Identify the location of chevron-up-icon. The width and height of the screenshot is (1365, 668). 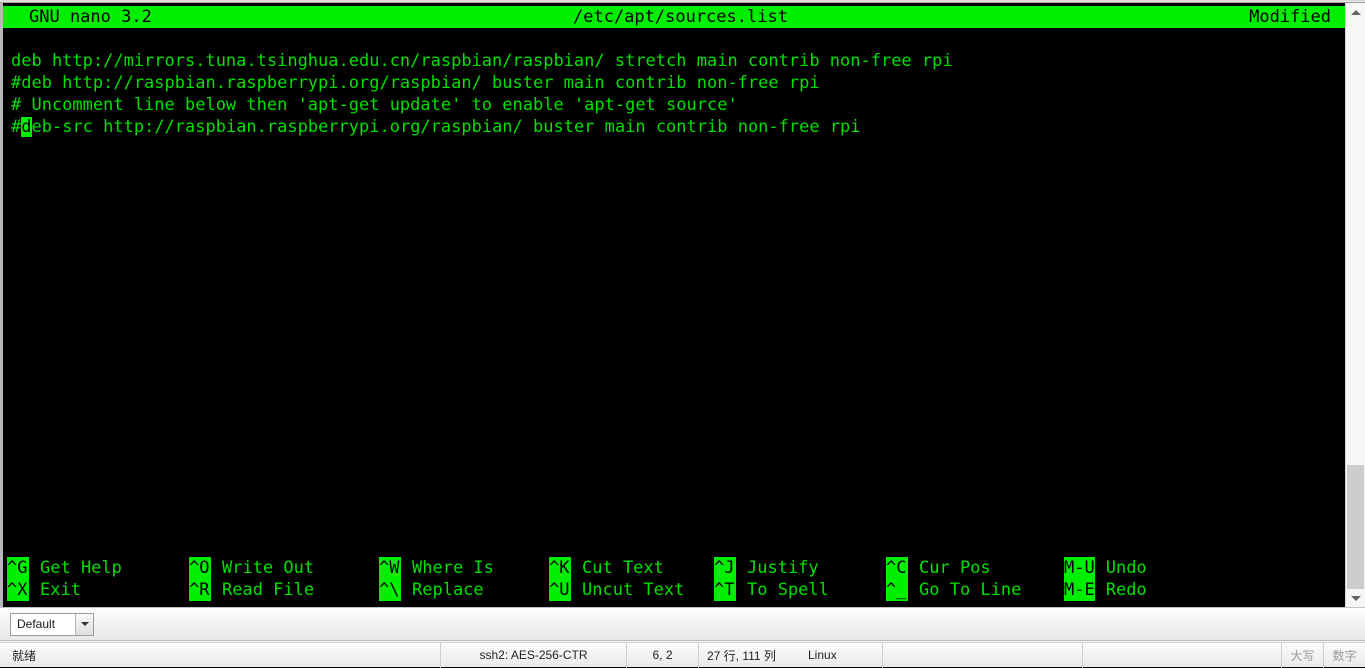
(1355, 12).